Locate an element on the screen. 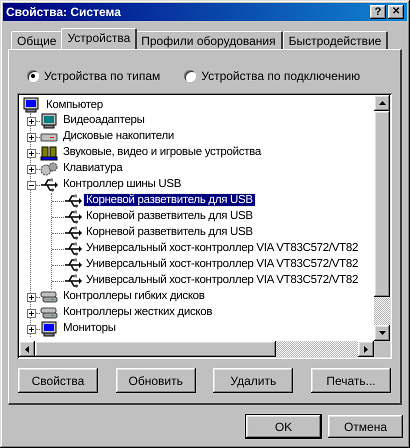 Image resolution: width=410 pixels, height=448 pixels. tree-item: Звуковые, видео и игровые устройства is located at coordinates (162, 152).